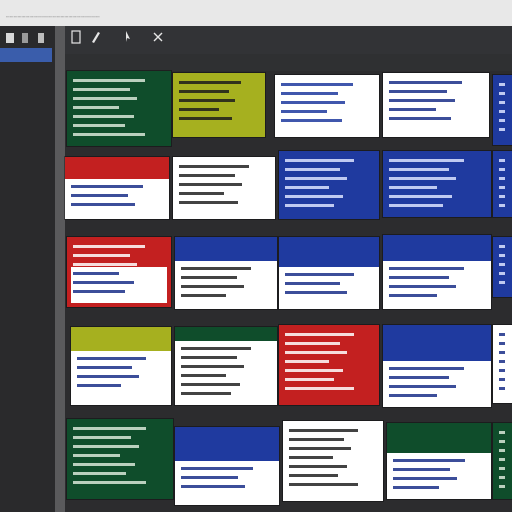 The image size is (512, 512). I want to click on close-button, so click(158, 38).